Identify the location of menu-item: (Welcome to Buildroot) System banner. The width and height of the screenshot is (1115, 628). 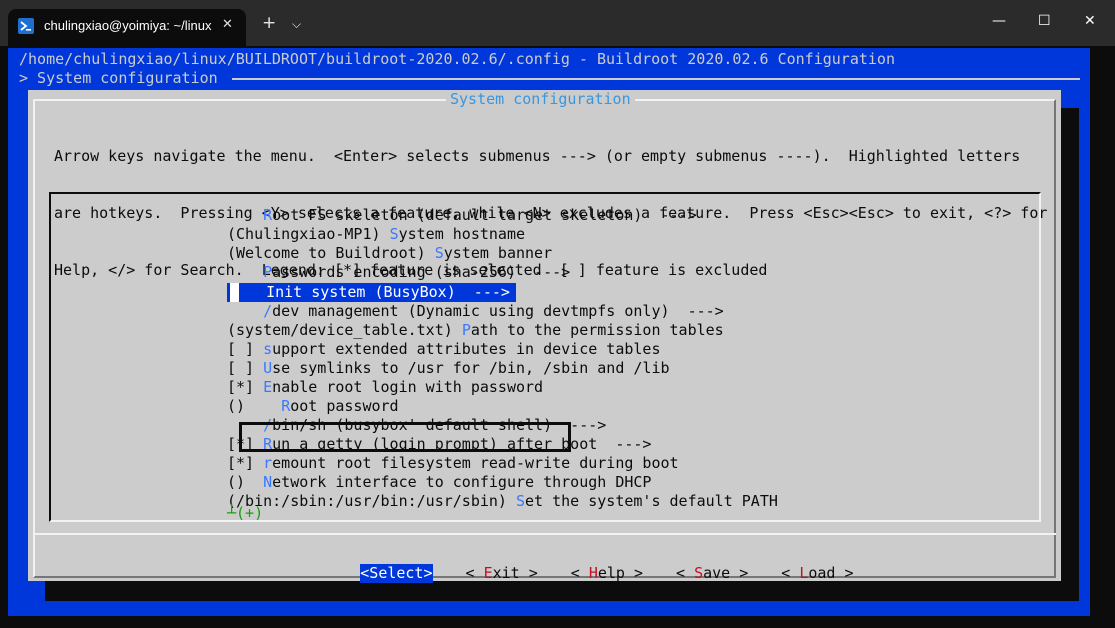
(502, 253).